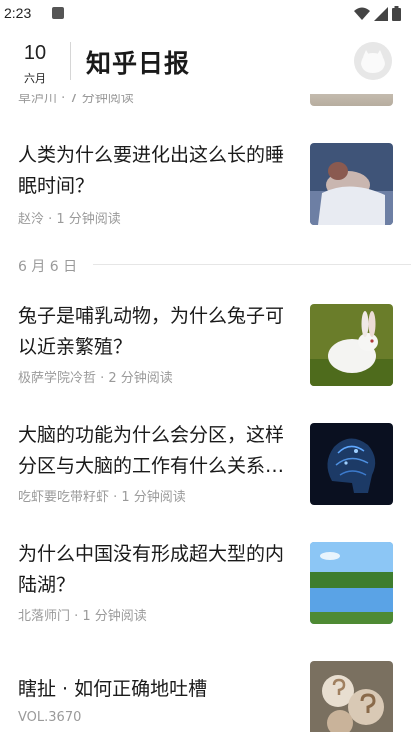 Image resolution: width=411 pixels, height=732 pixels. What do you see at coordinates (351, 583) in the screenshot?
I see `lake-landscape-thumbnail` at bounding box center [351, 583].